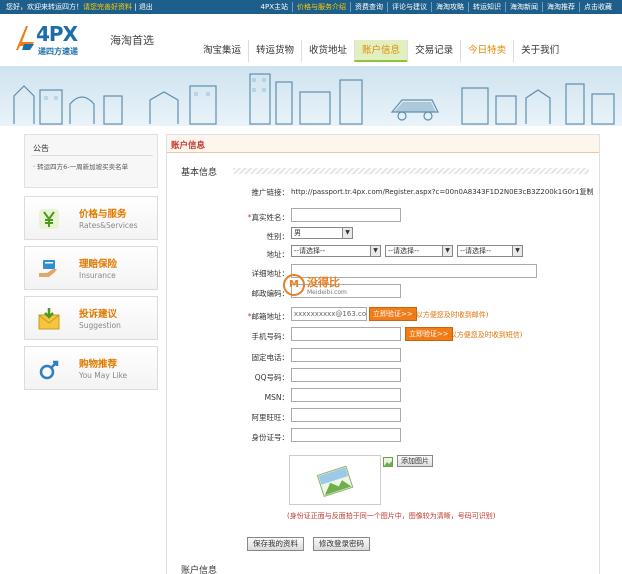  I want to click on complete-profile-link: 请您完善好资料, so click(107, 7).